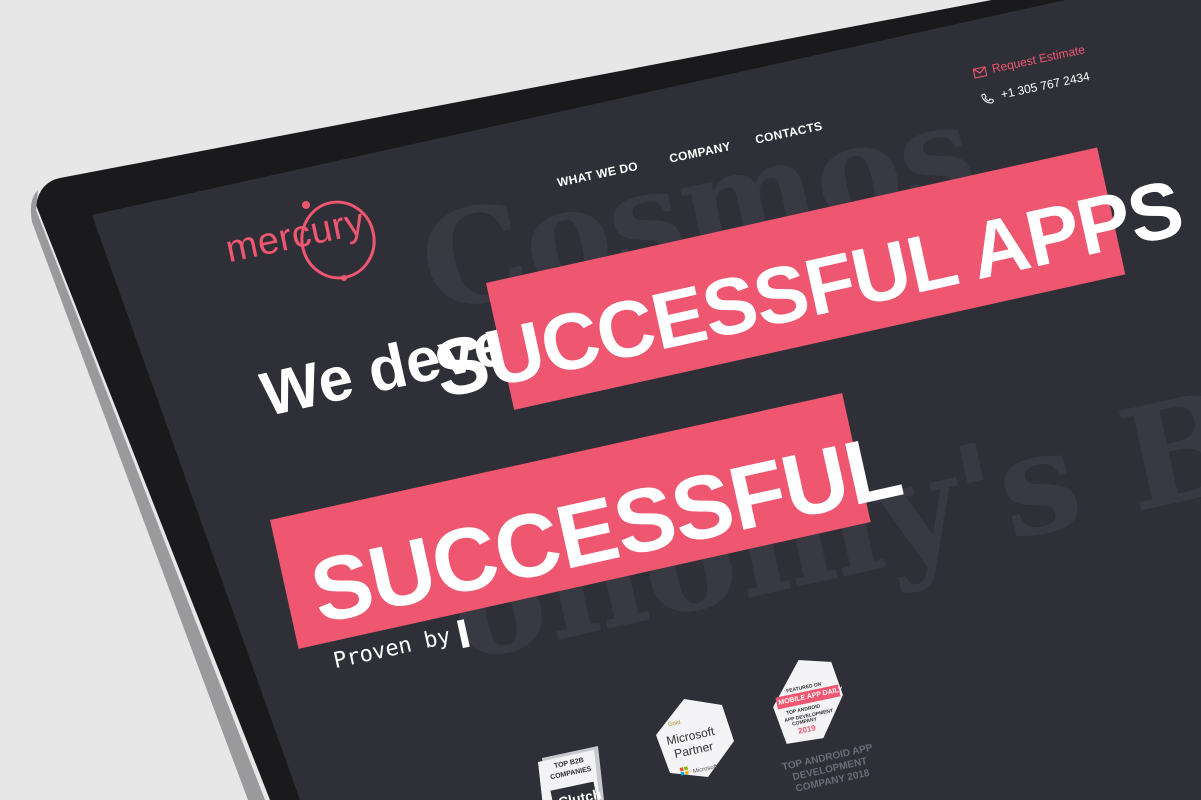 The height and width of the screenshot is (800, 1201). I want to click on phone-number: +1 305 767 2434, so click(1045, 85).